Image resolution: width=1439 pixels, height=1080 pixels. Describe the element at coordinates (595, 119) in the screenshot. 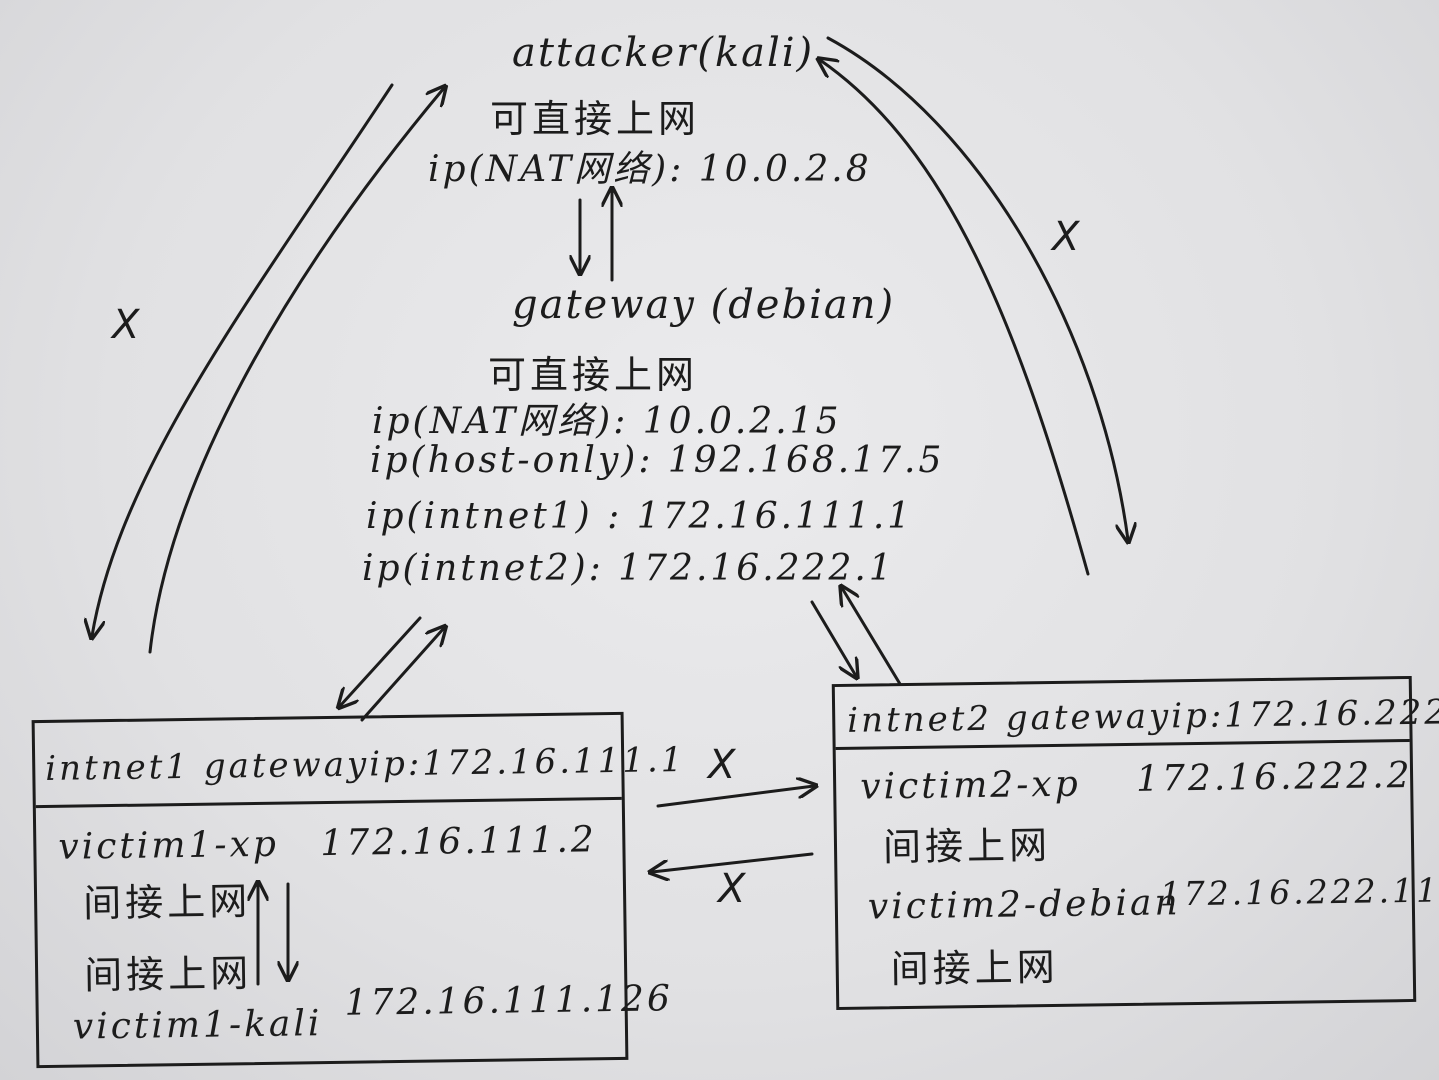

I see `attacker-note: 可直接上网` at that location.